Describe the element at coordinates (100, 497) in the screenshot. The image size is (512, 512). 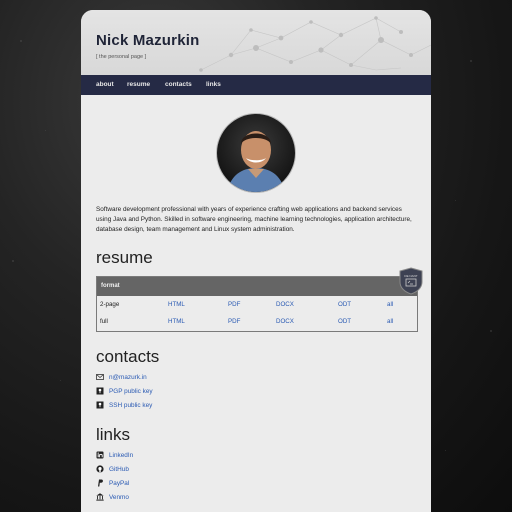
I see `bank-icon` at that location.